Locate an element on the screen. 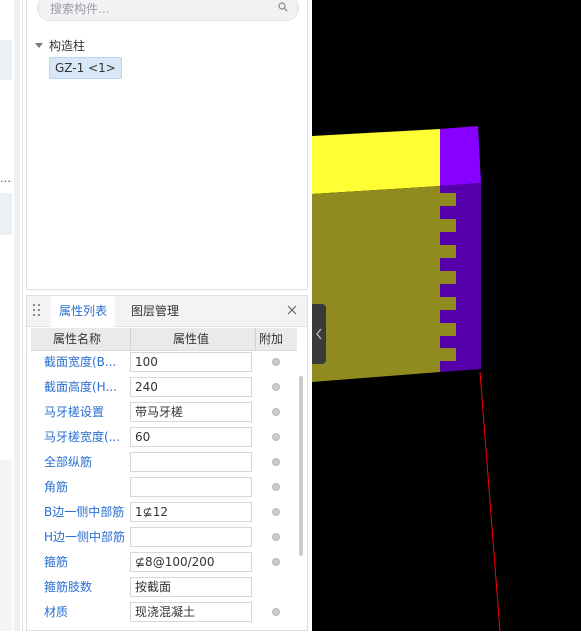  property-name: H边一侧中部筋 is located at coordinates (85, 537).